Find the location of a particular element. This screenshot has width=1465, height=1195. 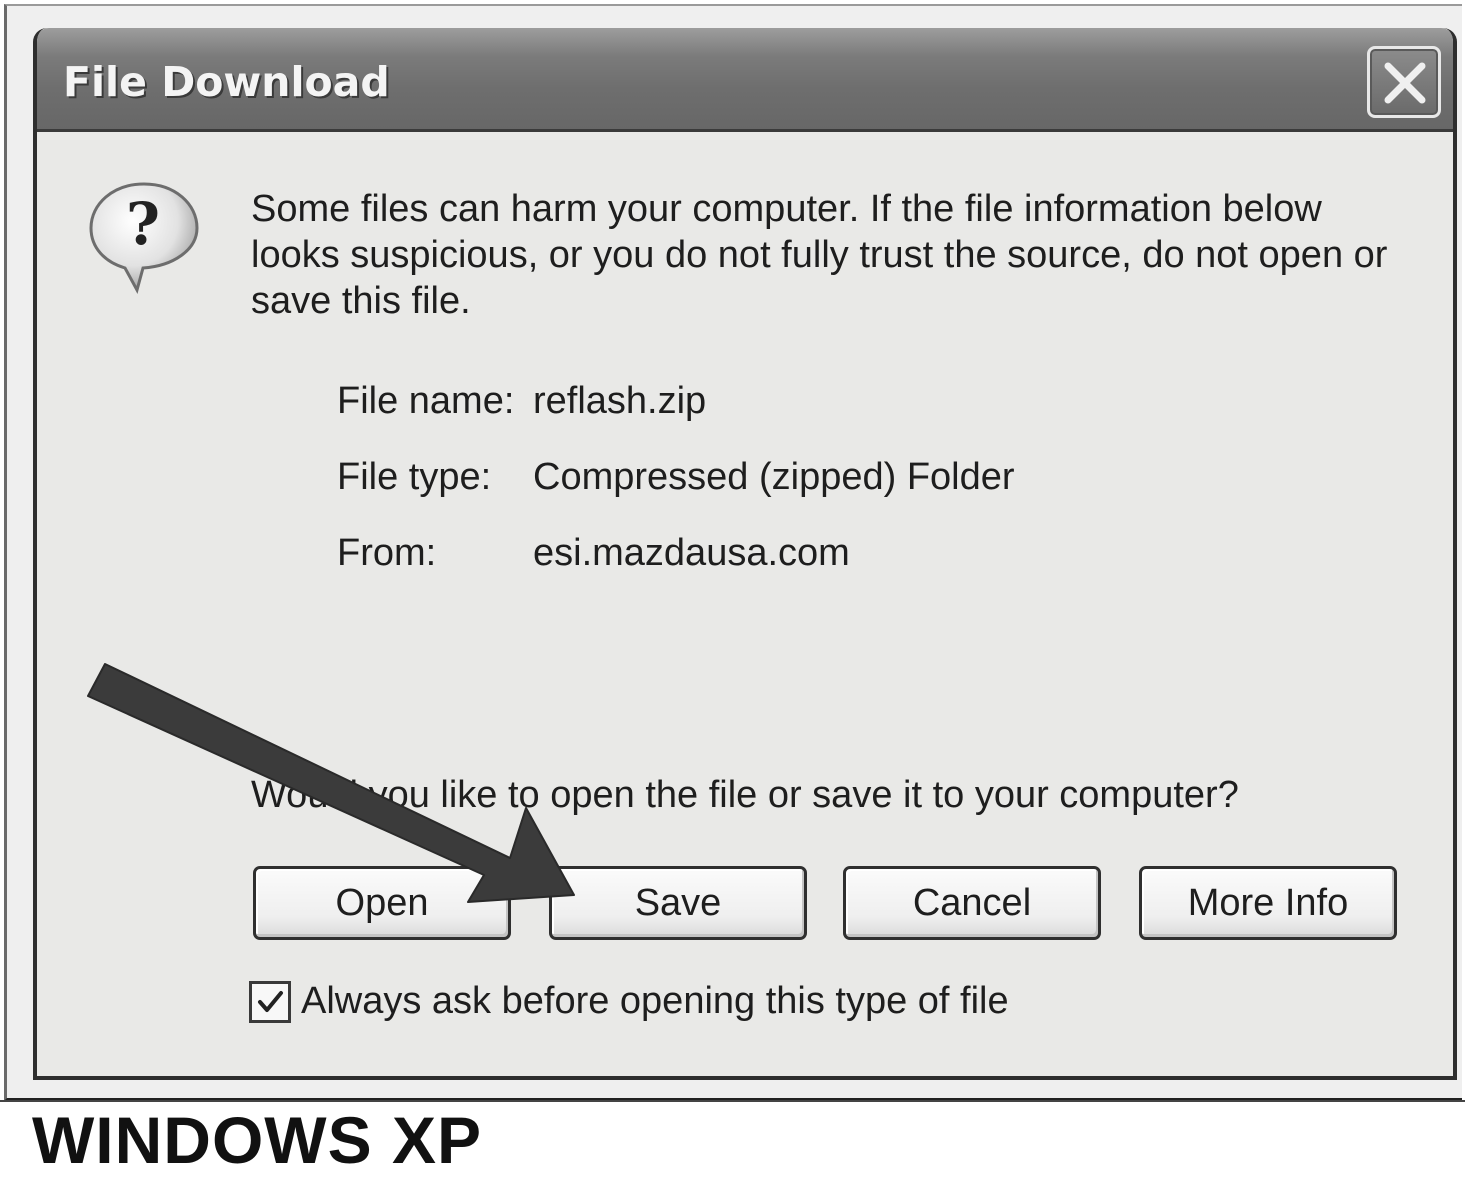

close-icon is located at coordinates (1405, 83).